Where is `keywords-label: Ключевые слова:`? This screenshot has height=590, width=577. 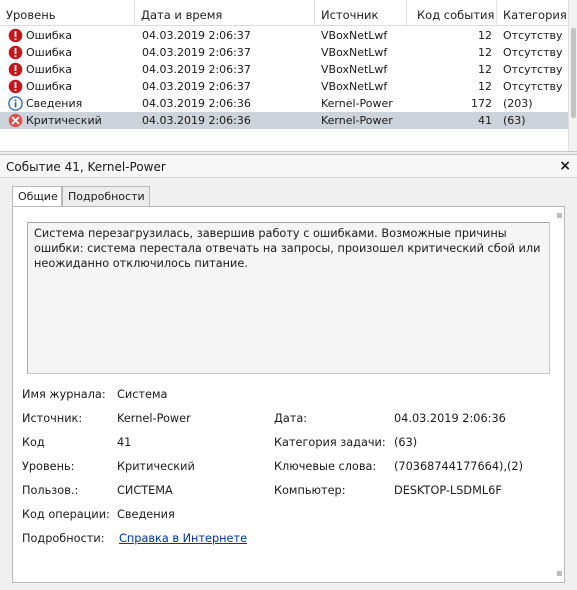
keywords-label: Ключевые слова: is located at coordinates (325, 466).